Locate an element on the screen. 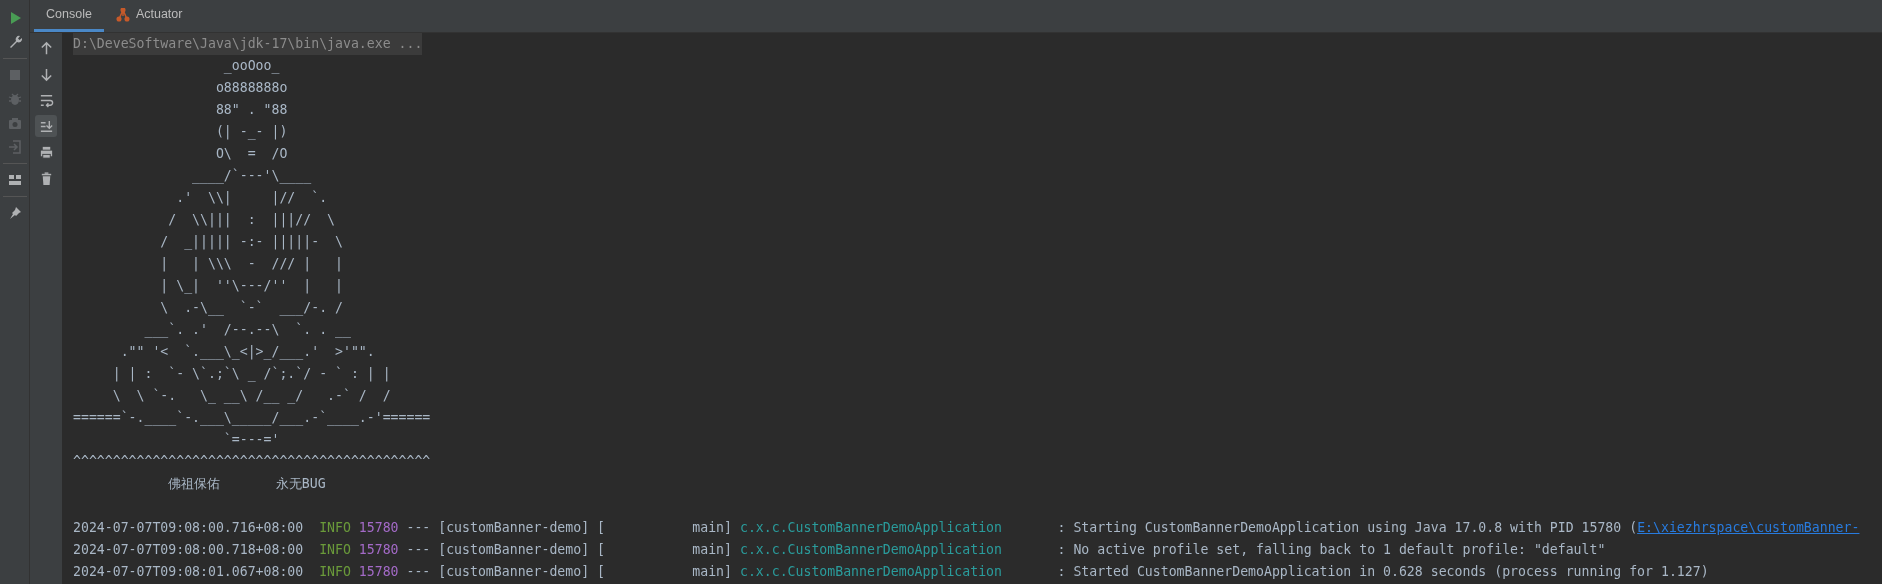 This screenshot has width=1882, height=584. scroll-to-end-icon is located at coordinates (46, 126).